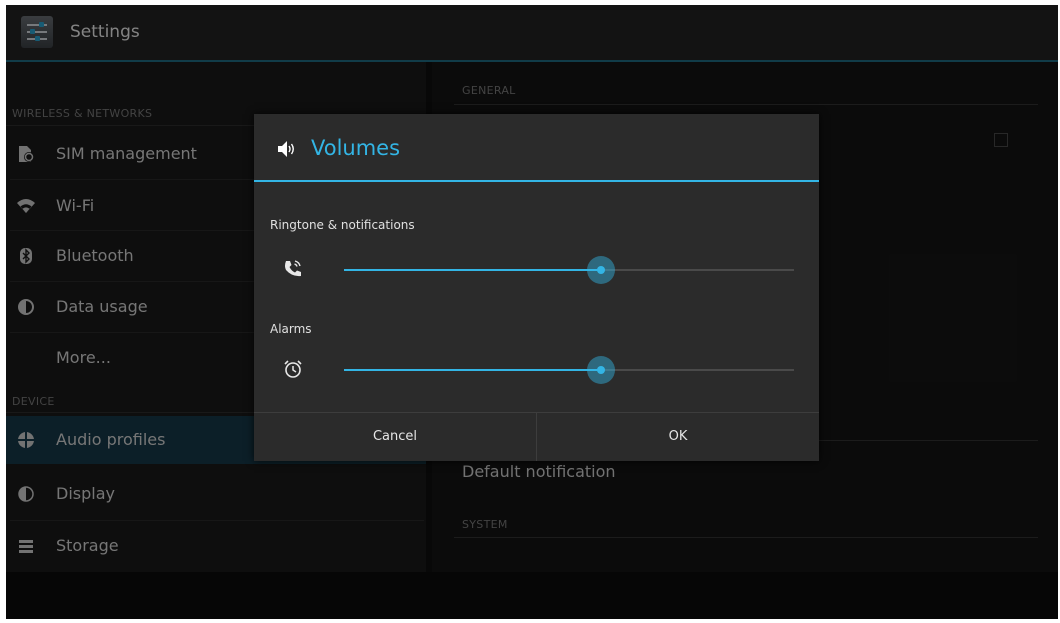 This screenshot has height=623, width=1060. What do you see at coordinates (291, 329) in the screenshot?
I see `alarms-label: Alarms` at bounding box center [291, 329].